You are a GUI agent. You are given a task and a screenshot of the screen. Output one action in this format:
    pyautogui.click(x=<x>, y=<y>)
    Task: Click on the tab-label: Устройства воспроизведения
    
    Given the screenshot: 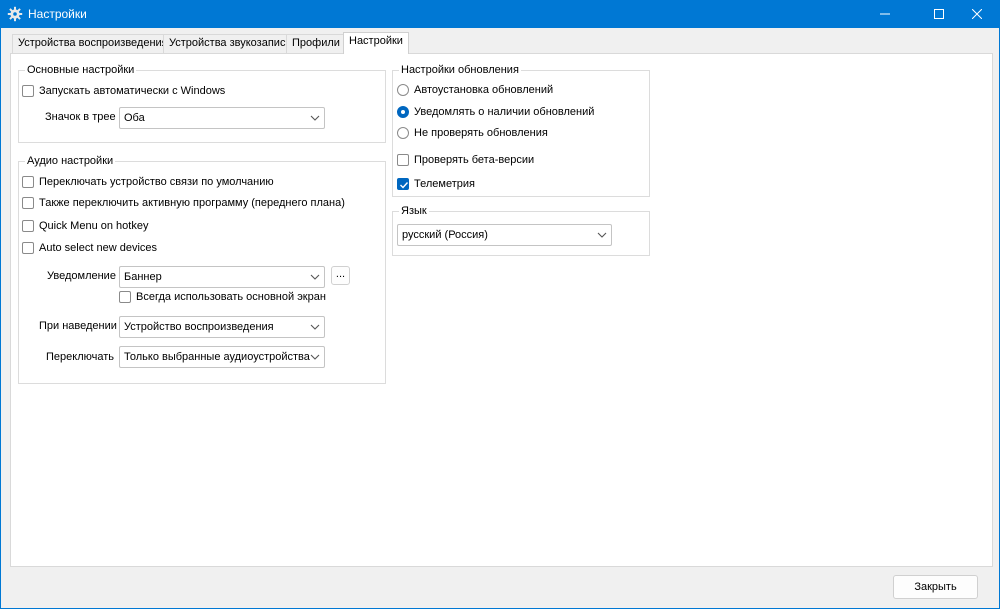 What is the action you would take?
    pyautogui.click(x=93, y=43)
    